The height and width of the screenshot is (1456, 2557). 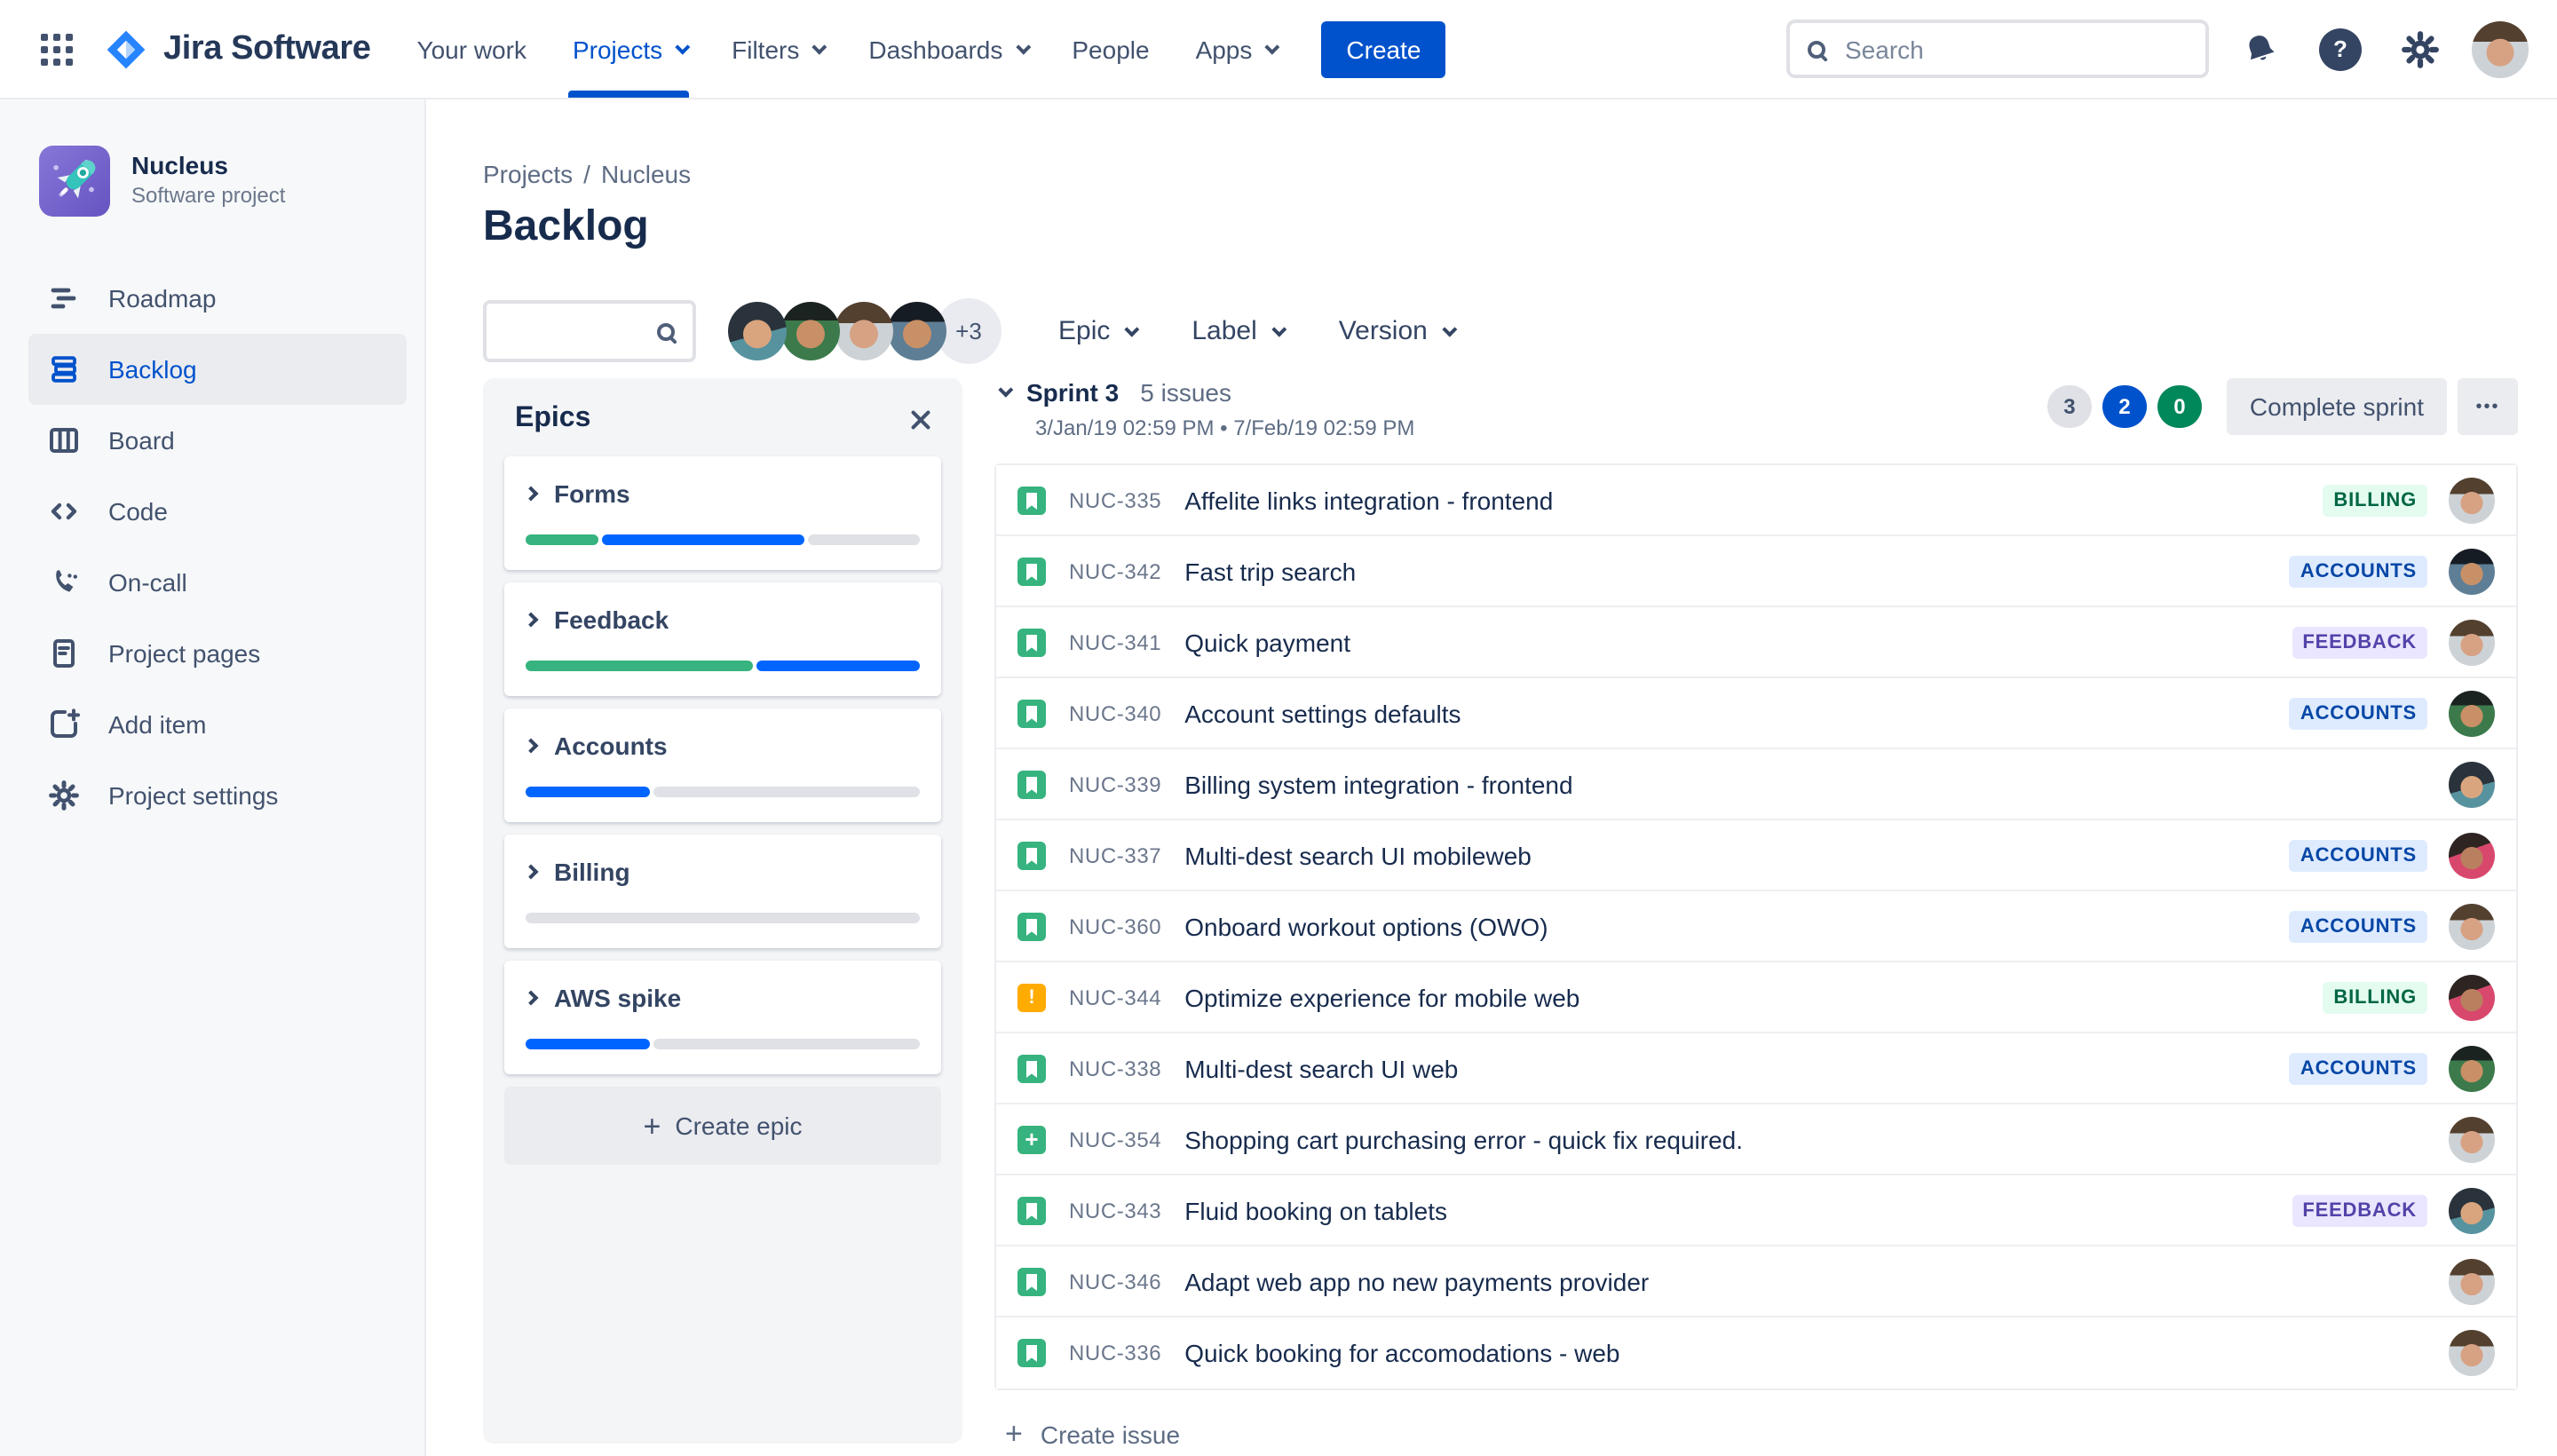 I want to click on question-icon: ?, so click(x=2340, y=49).